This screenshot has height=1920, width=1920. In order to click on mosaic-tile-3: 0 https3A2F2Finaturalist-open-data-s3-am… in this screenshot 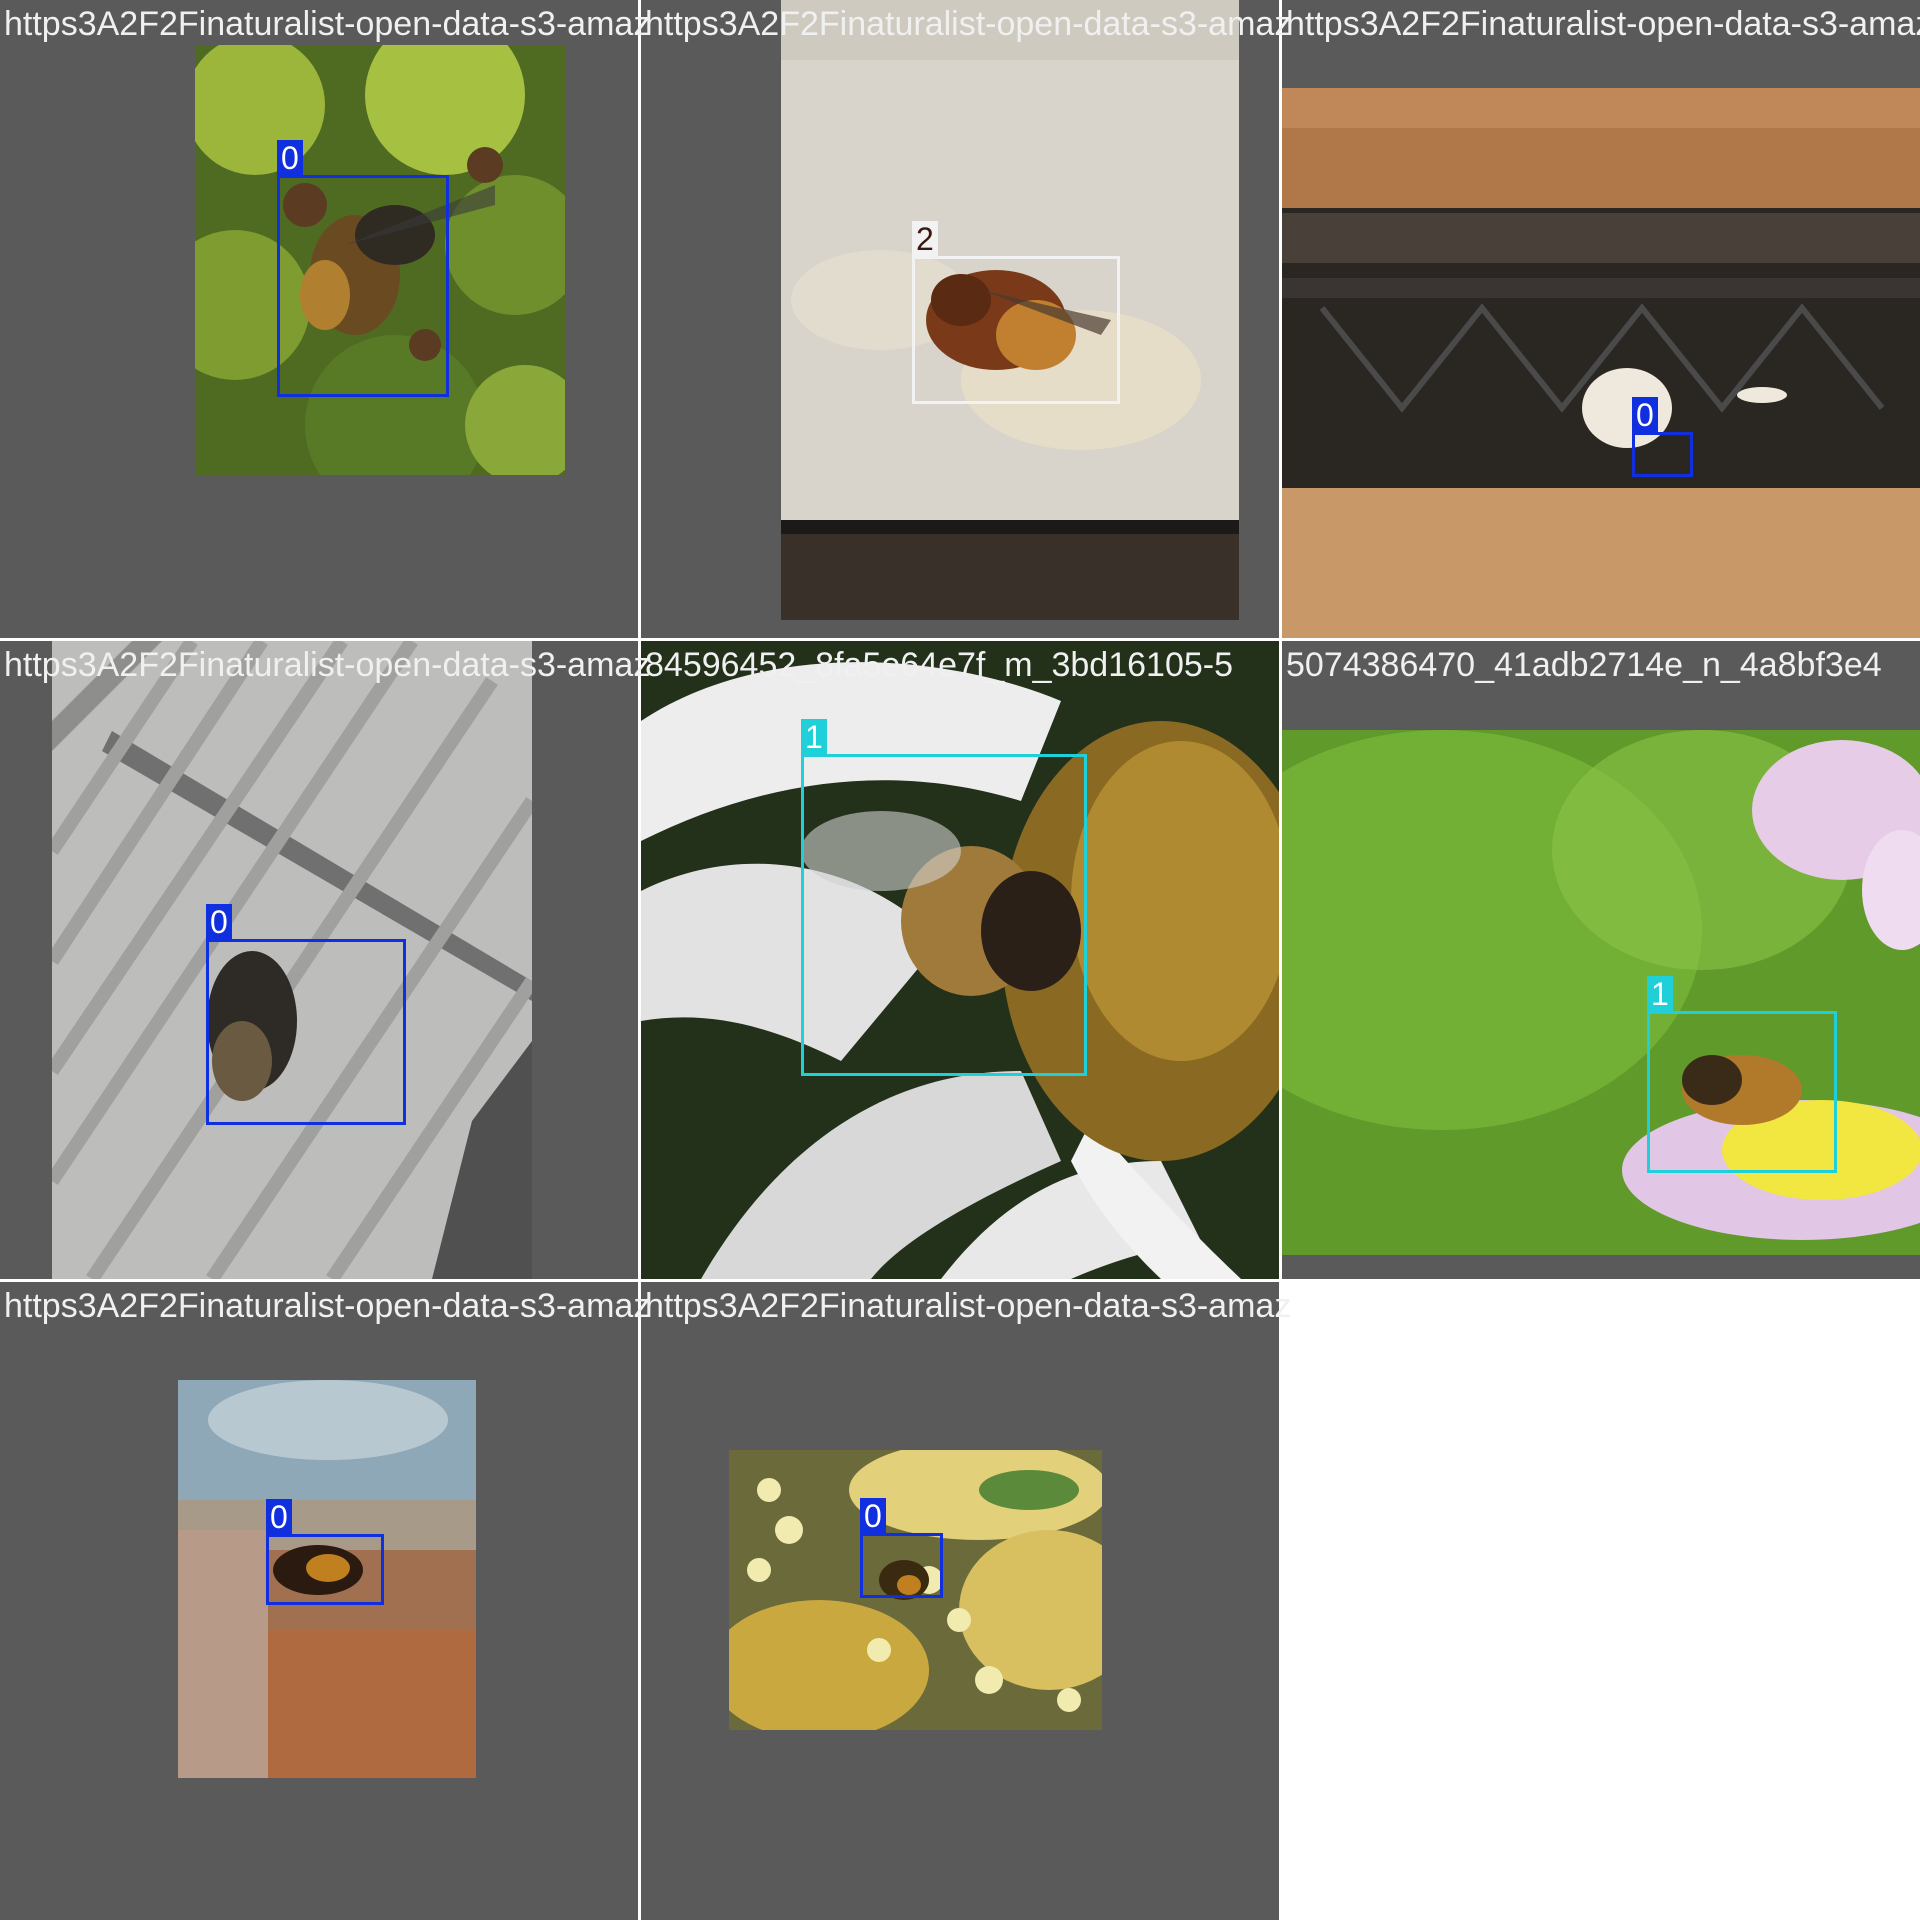, I will do `click(1601, 319)`.